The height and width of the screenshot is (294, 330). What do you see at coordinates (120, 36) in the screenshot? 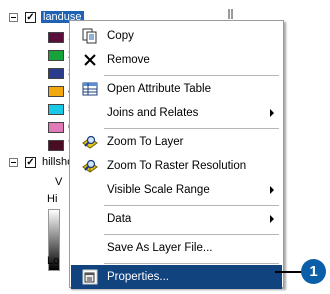
I see `menu-label: Copy` at bounding box center [120, 36].